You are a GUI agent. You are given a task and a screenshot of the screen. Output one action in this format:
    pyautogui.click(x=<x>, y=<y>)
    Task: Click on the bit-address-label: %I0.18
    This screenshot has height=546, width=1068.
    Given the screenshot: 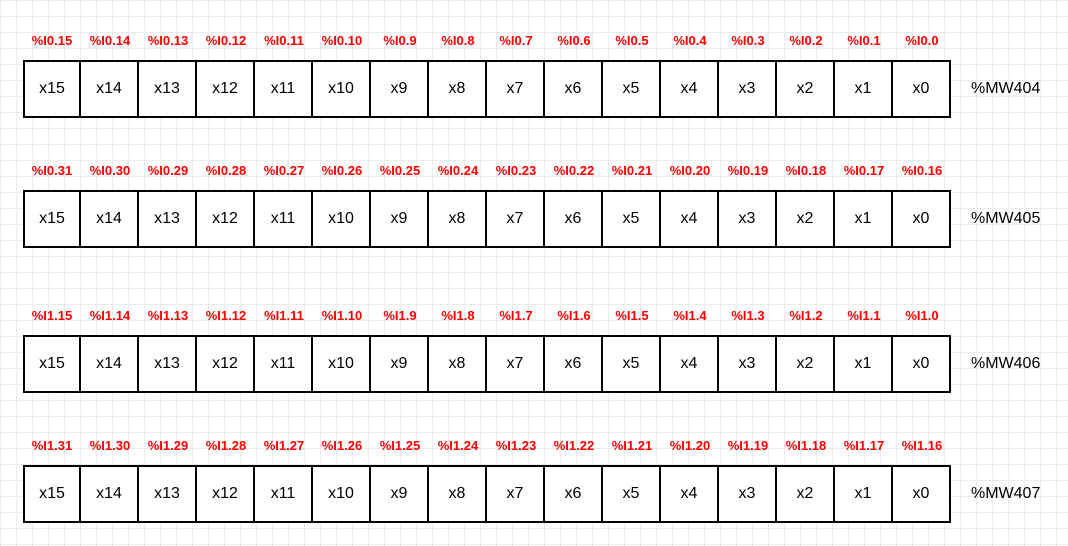 What is the action you would take?
    pyautogui.click(x=806, y=170)
    